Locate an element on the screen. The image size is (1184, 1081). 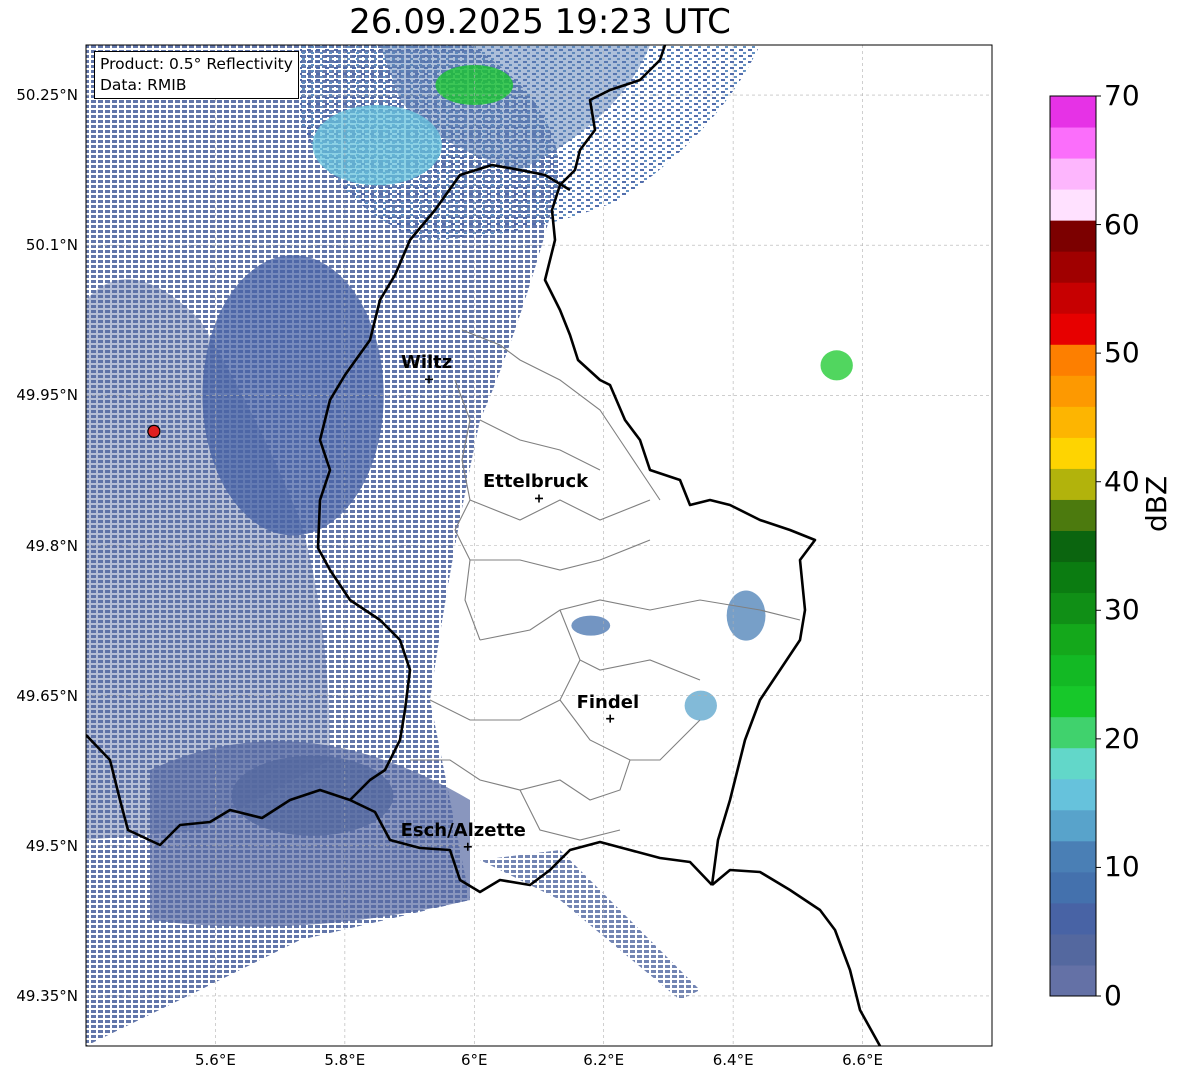
lat-tick-label-3: 49.8°N is located at coordinates (51, 545).